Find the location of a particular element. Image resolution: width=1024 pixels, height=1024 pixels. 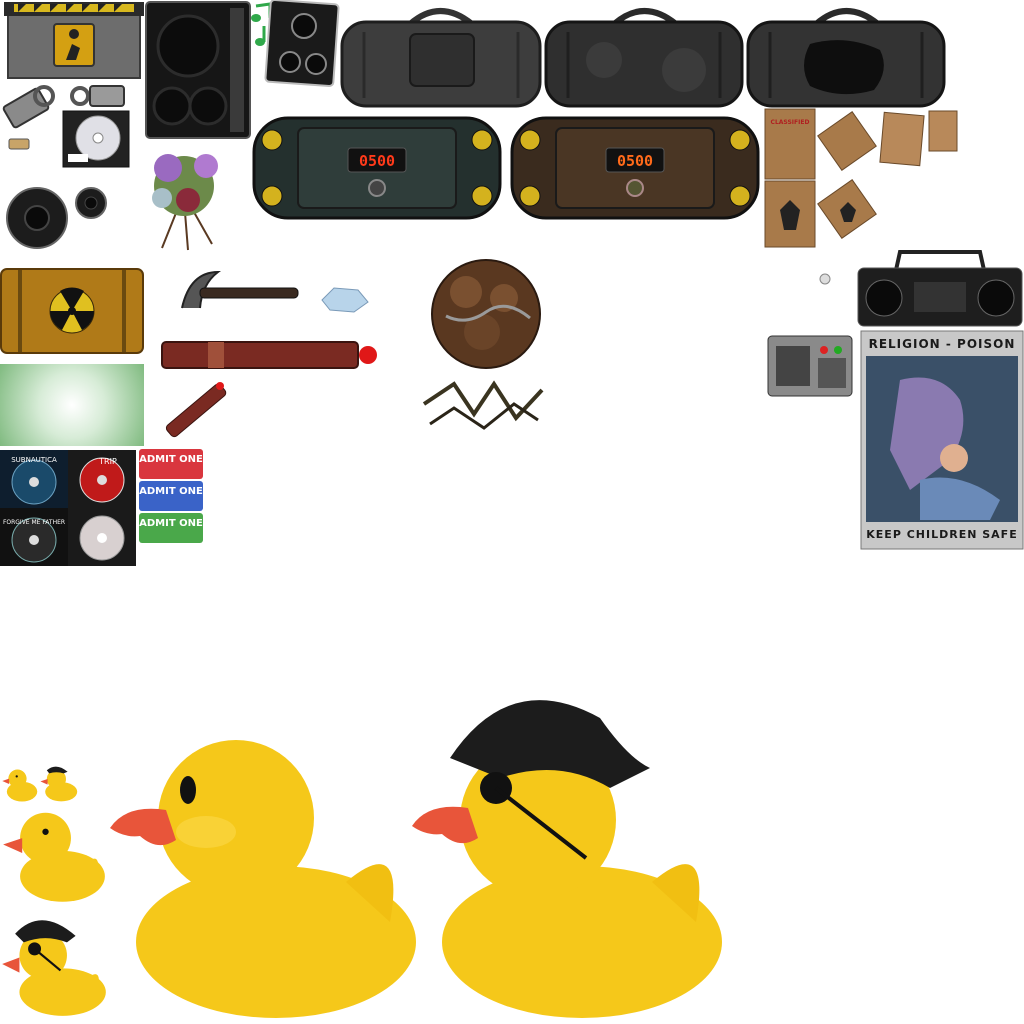

cd-title-1: SUBNAUTICA is located at coordinates (34, 460).